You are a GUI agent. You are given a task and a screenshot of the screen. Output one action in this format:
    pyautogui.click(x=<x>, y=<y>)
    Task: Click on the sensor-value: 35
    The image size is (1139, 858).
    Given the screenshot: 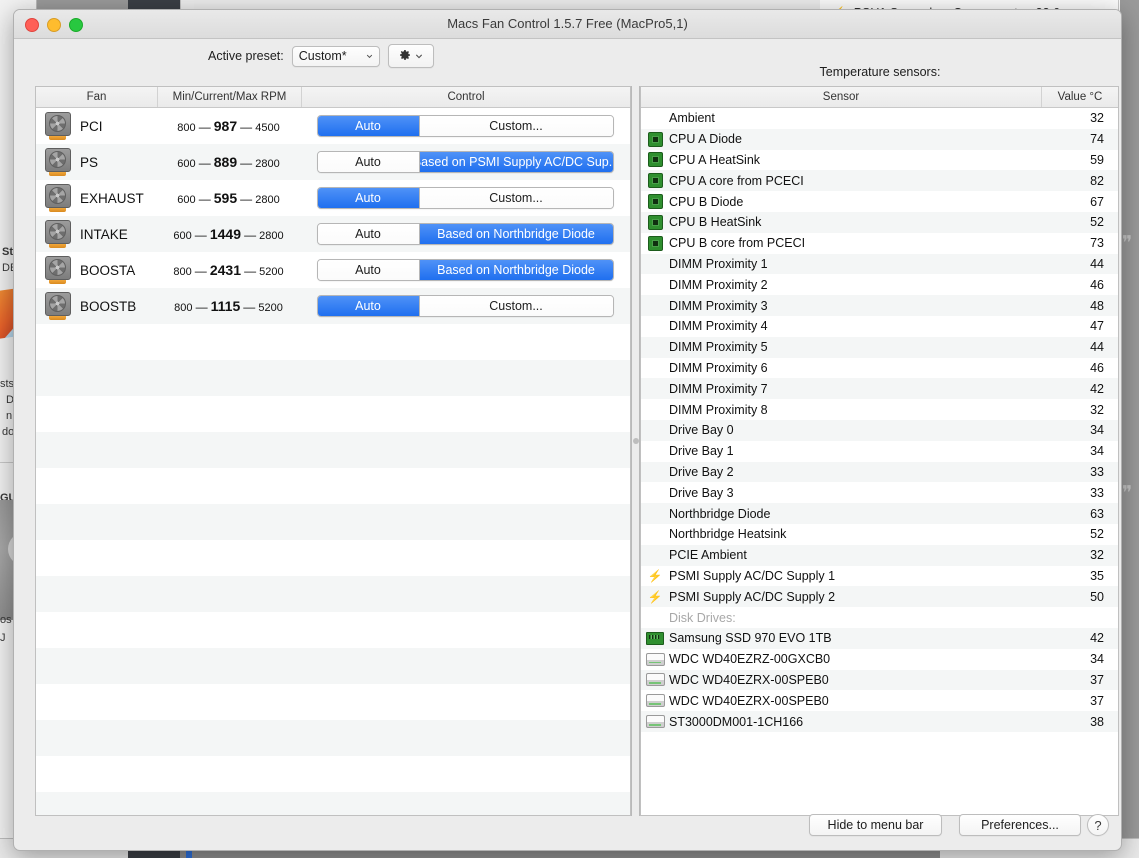 What is the action you would take?
    pyautogui.click(x=1097, y=575)
    